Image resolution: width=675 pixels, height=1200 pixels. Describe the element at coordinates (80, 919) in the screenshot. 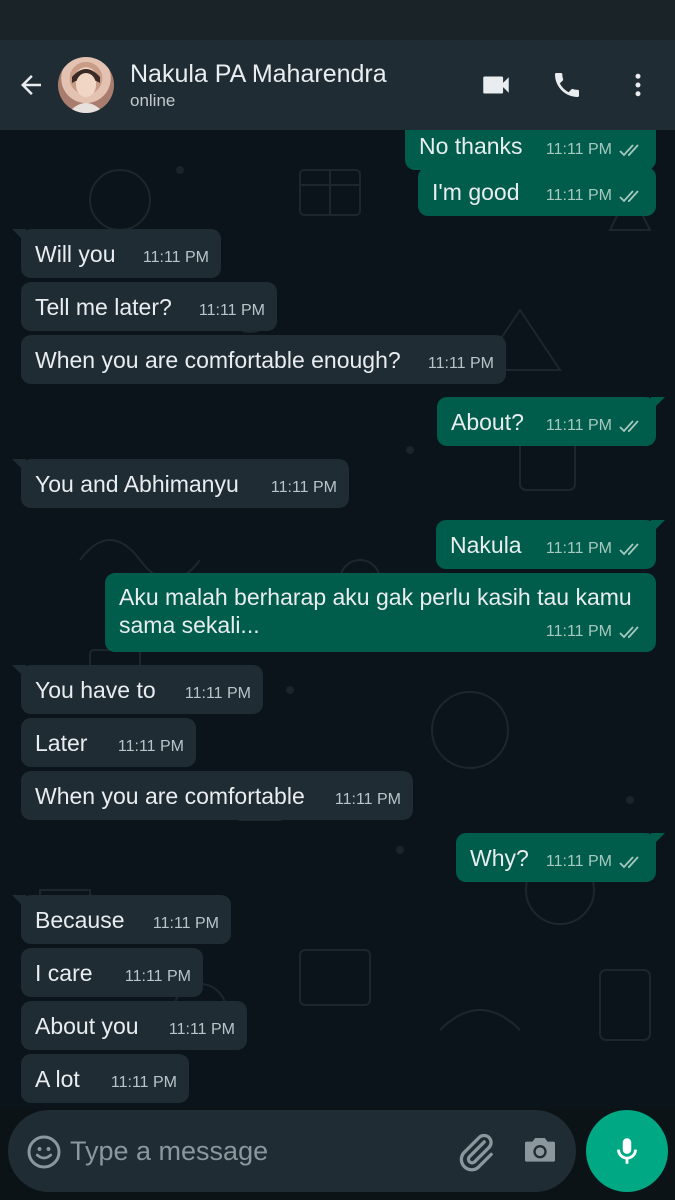

I see `message-text: Because` at that location.